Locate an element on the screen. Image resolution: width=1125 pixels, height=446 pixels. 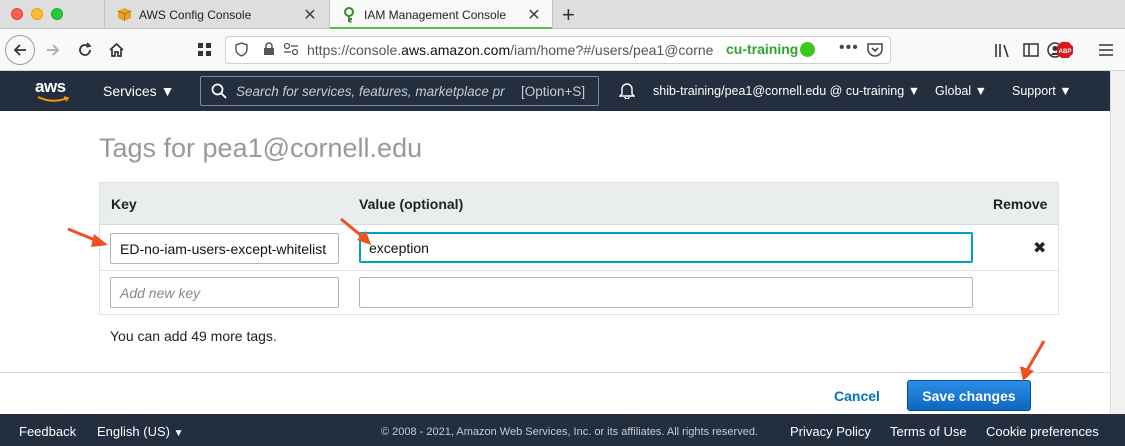
minimize-window-button is located at coordinates (37, 14).